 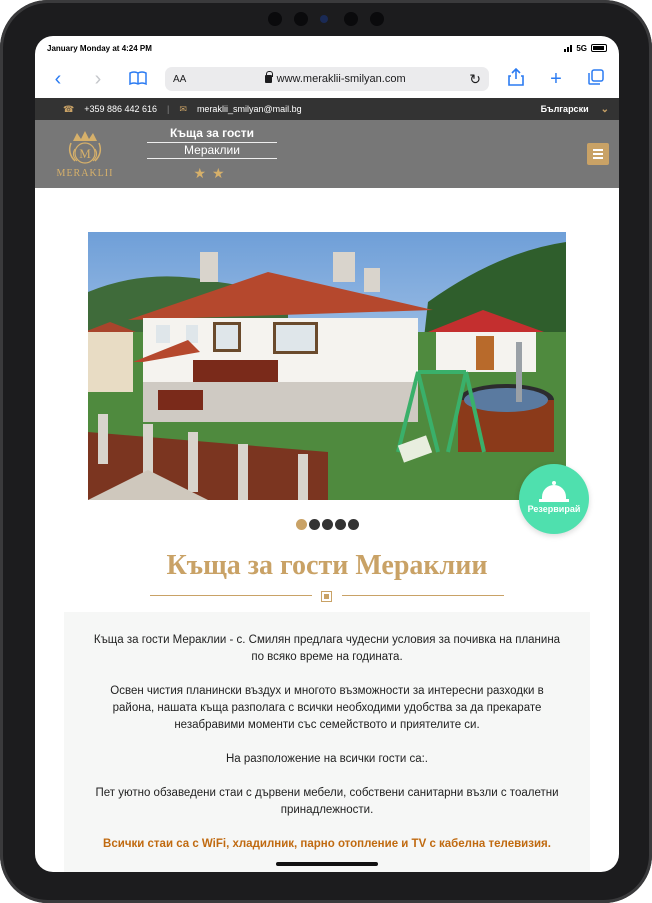 What do you see at coordinates (604, 109) in the screenshot?
I see `chevron-down-icon: ⌄` at bounding box center [604, 109].